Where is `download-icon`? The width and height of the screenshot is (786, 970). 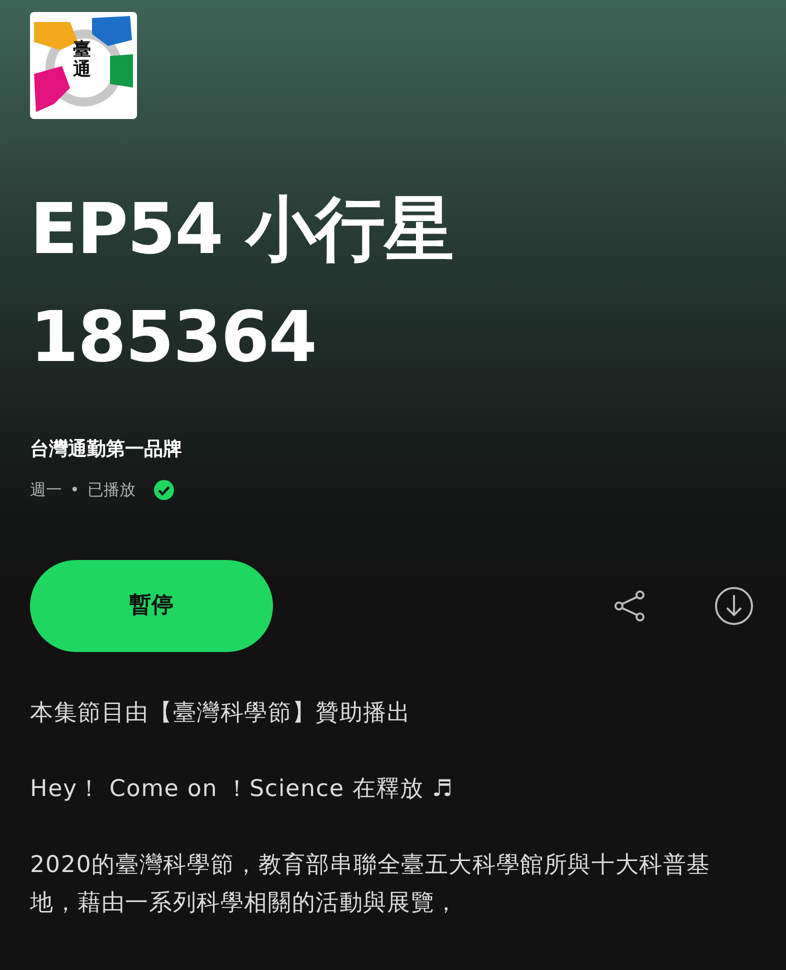 download-icon is located at coordinates (734, 606).